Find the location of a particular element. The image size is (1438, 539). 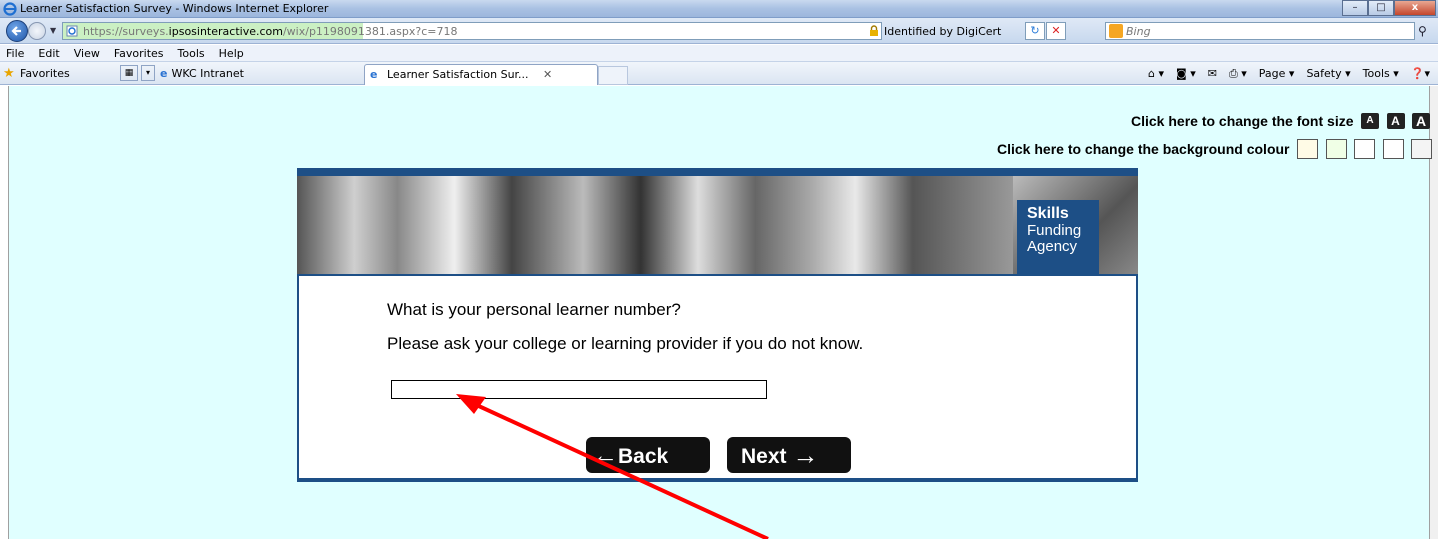

skills-funding-agency-logo: Skills Funding Agency is located at coordinates (1058, 237).